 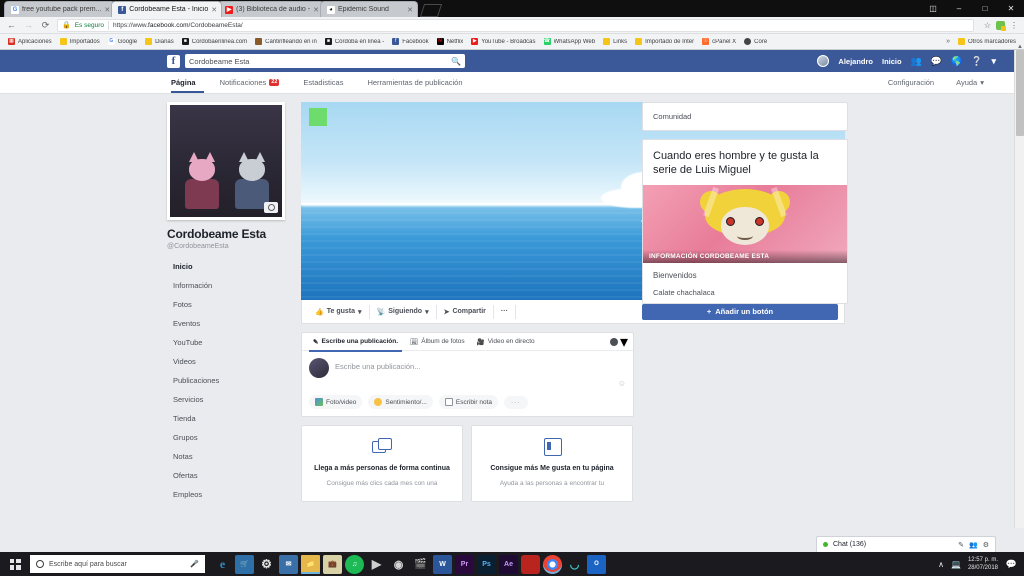 I want to click on messenger-icon: 💬, so click(x=936, y=61).